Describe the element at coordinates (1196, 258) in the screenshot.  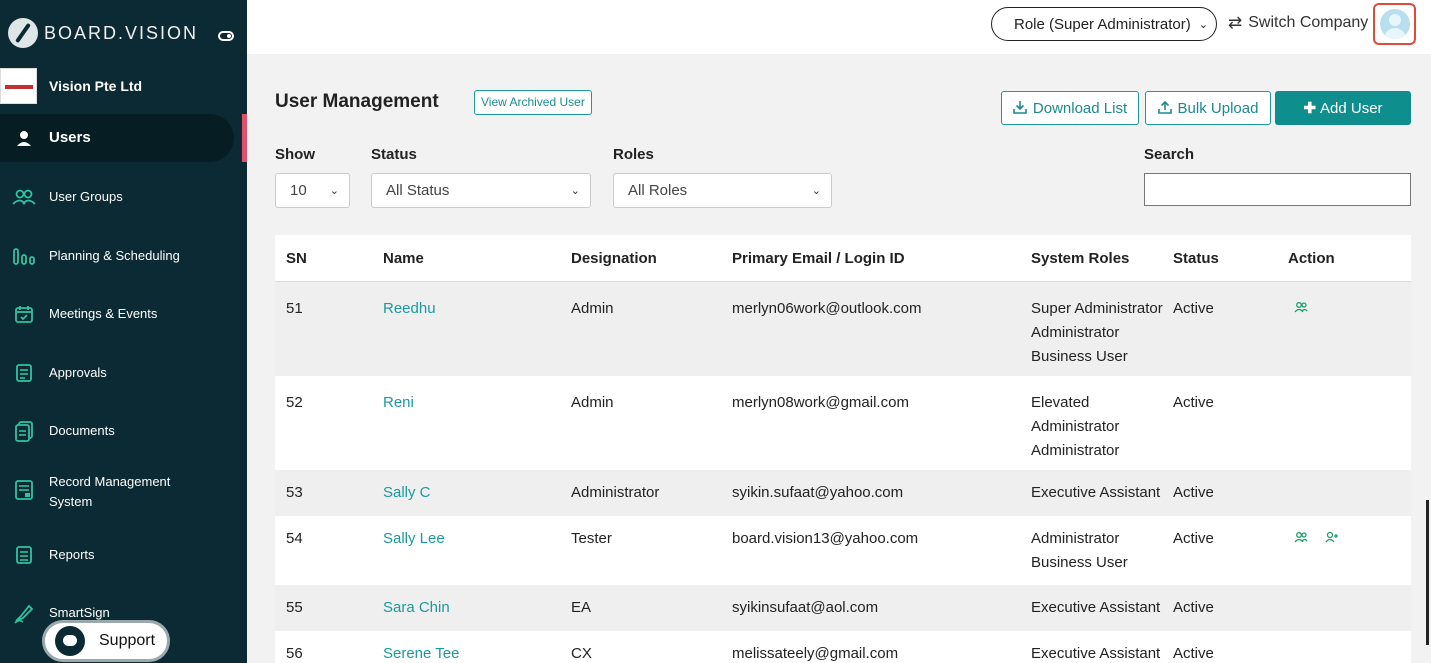
I see `col-status: Status` at that location.